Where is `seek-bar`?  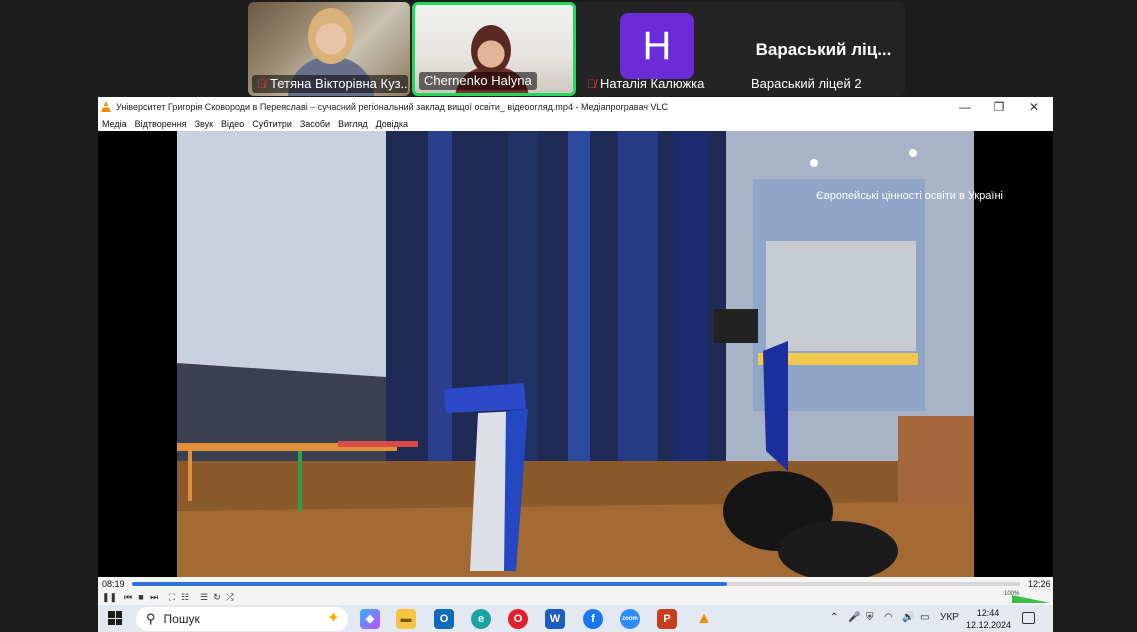 seek-bar is located at coordinates (576, 584).